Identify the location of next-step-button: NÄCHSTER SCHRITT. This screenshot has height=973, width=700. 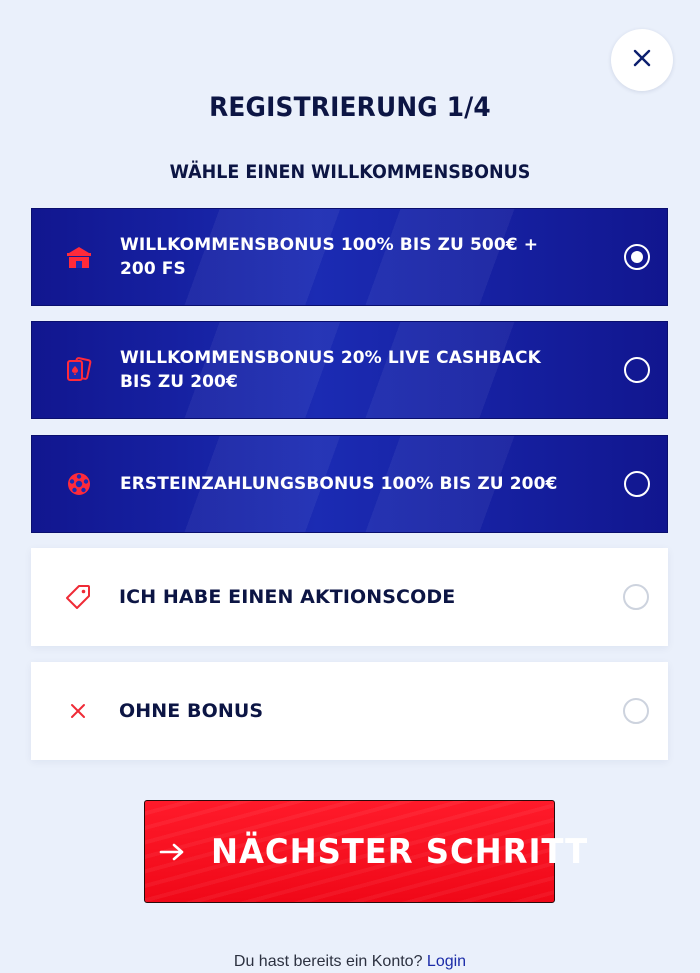
(365, 851).